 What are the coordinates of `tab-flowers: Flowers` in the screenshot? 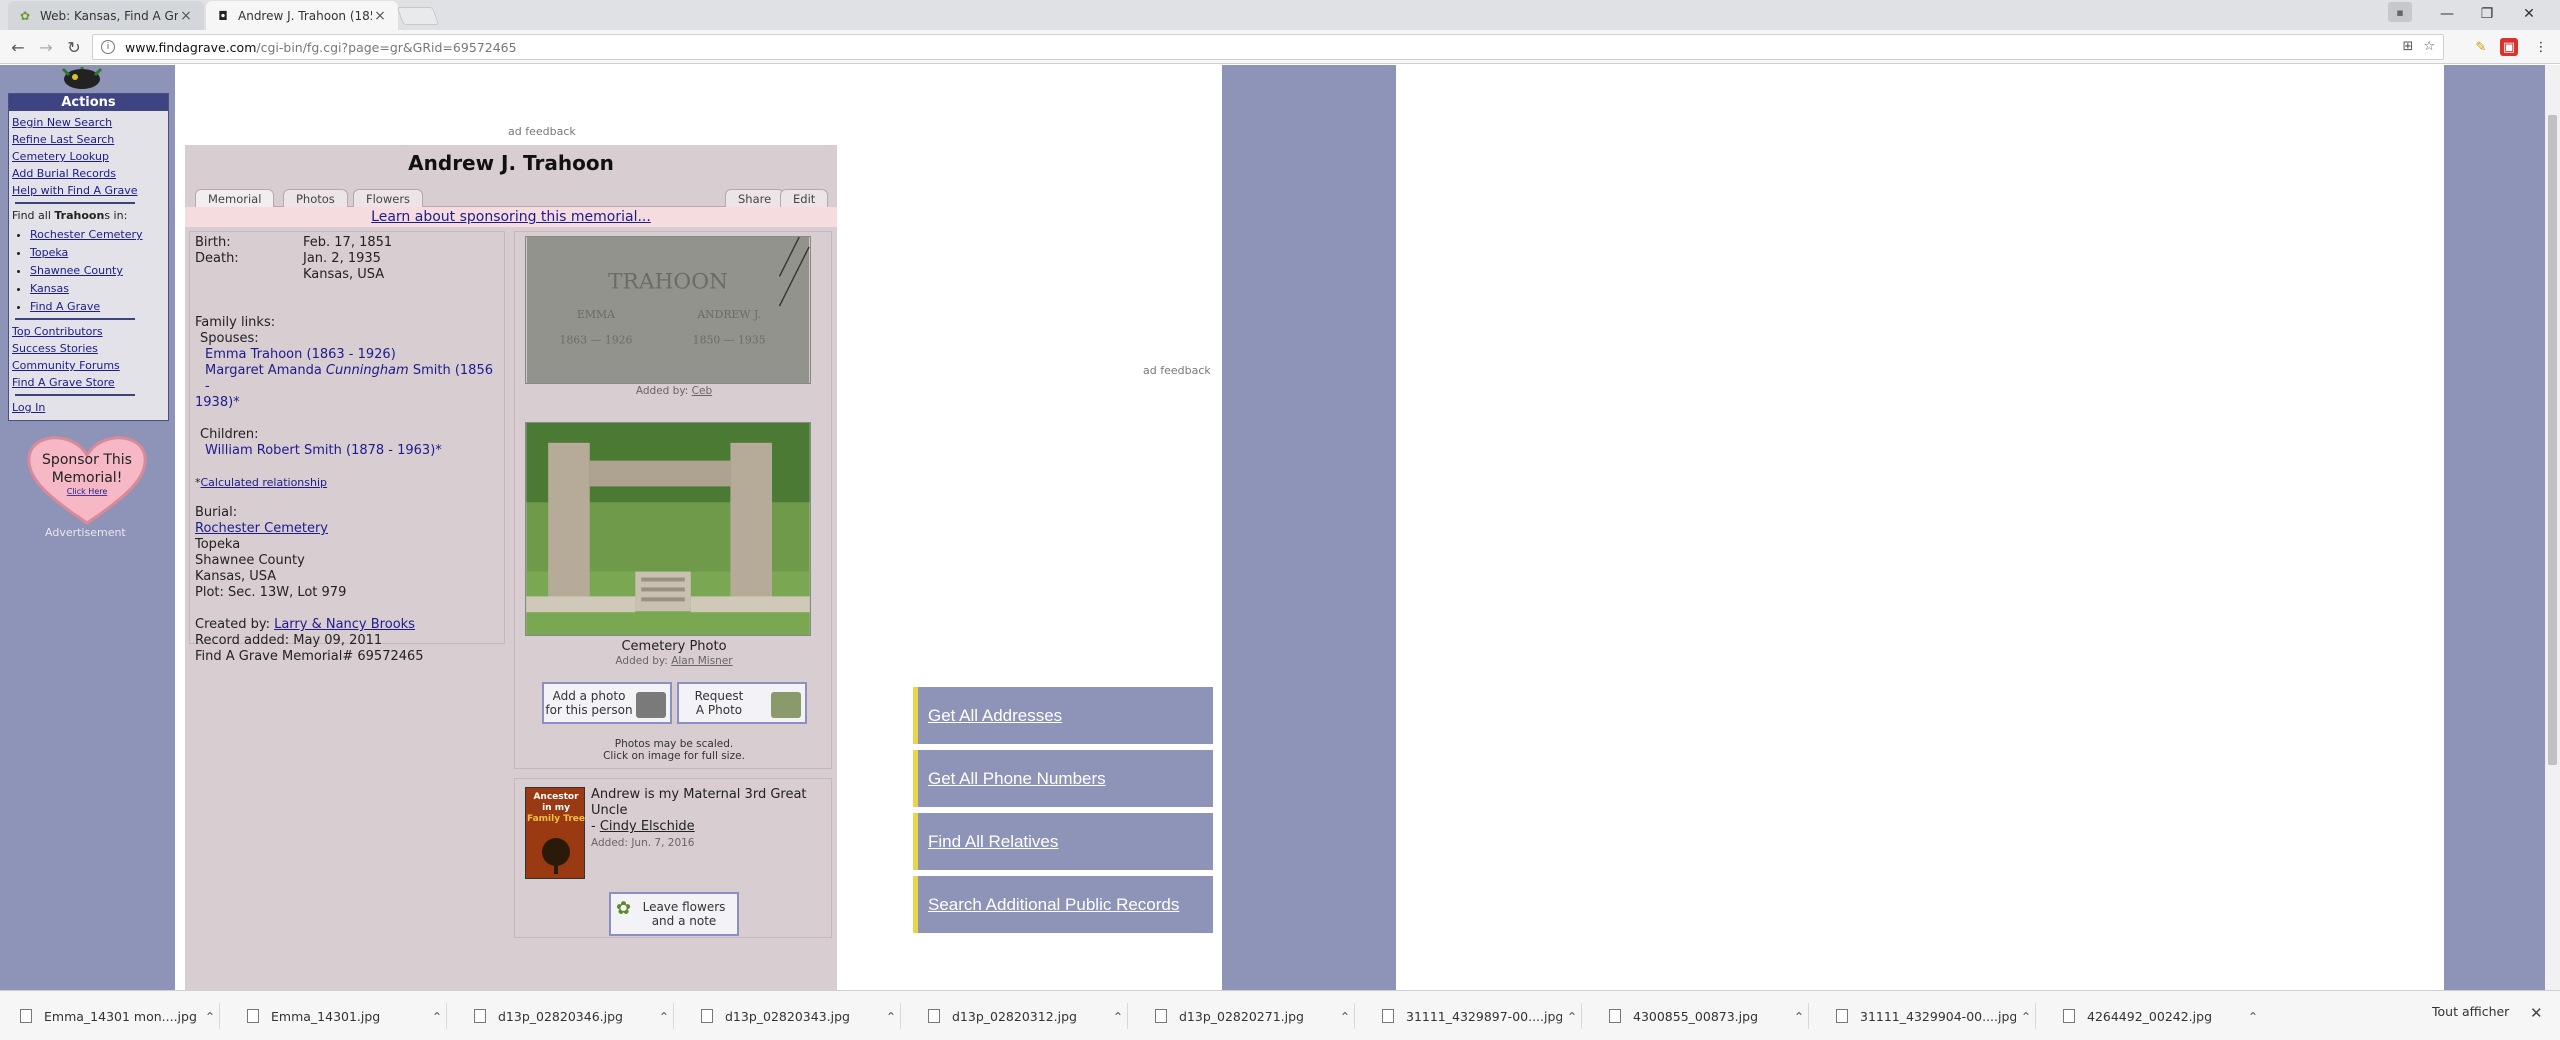 It's located at (388, 198).